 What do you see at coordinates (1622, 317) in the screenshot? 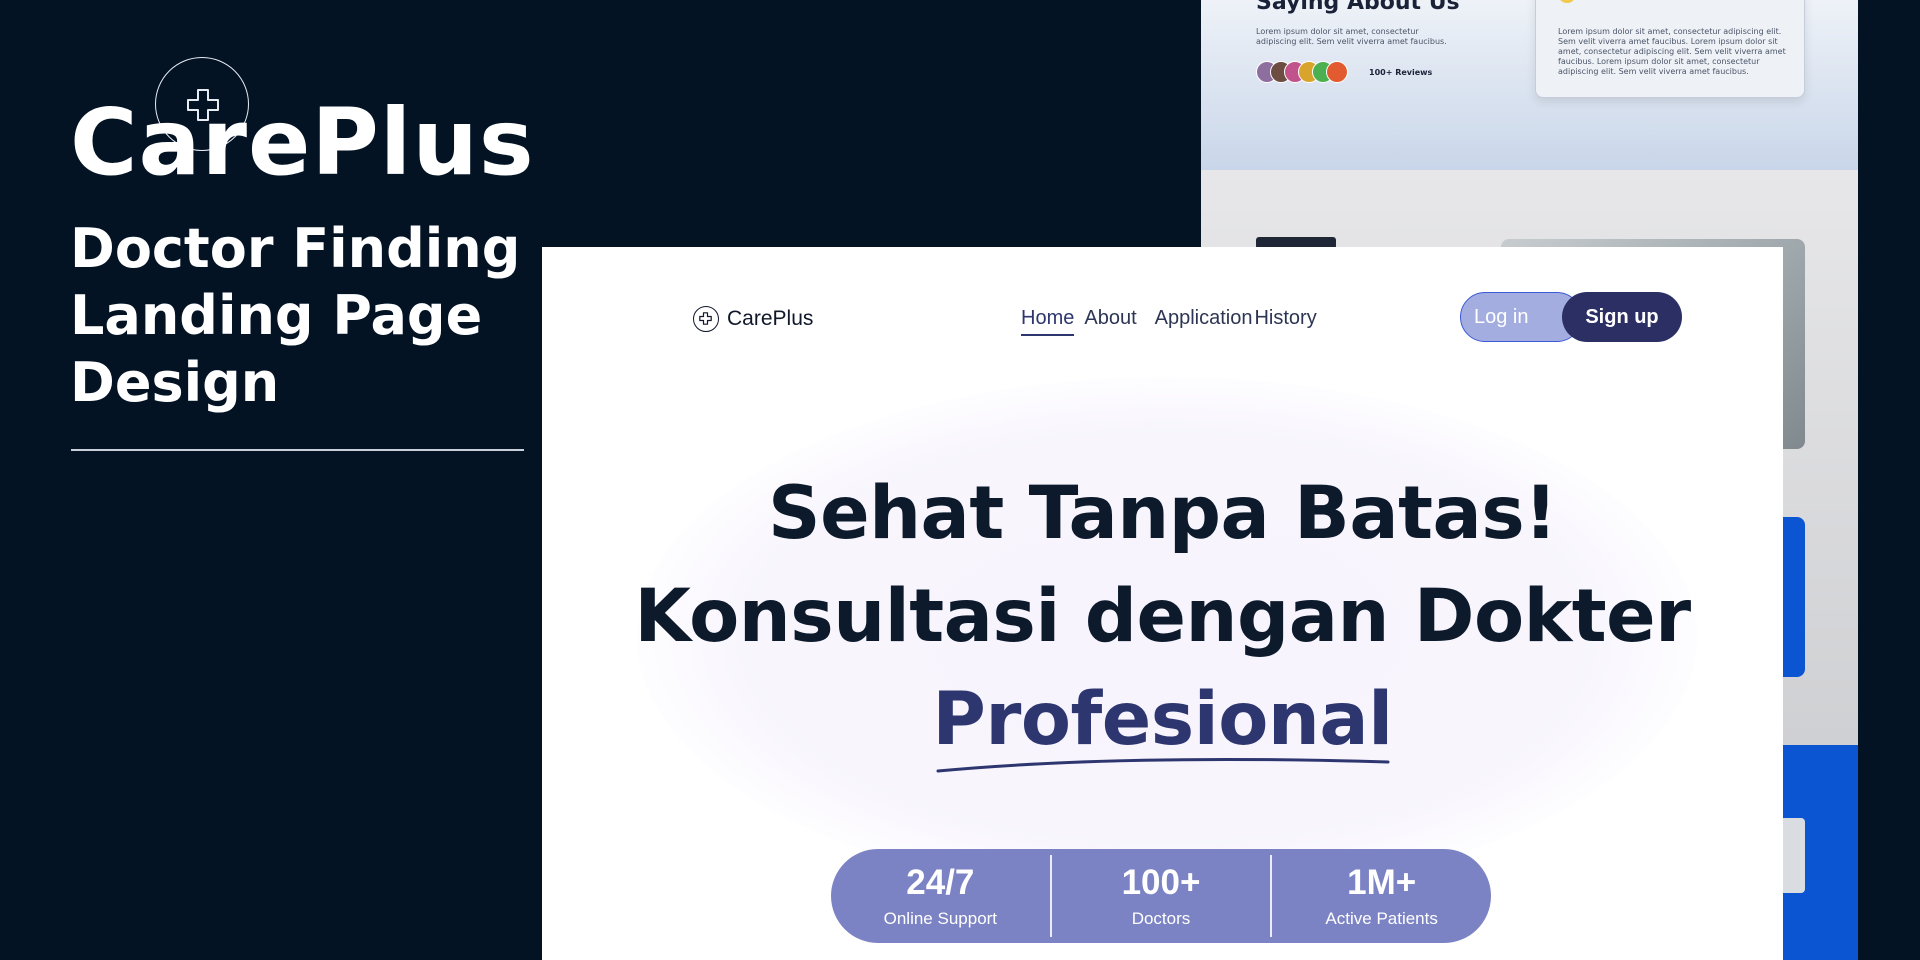
I see `signup-button: Sign up` at bounding box center [1622, 317].